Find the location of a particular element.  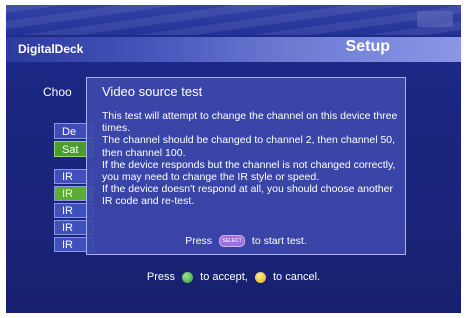

choose-label: Choo is located at coordinates (57, 92).